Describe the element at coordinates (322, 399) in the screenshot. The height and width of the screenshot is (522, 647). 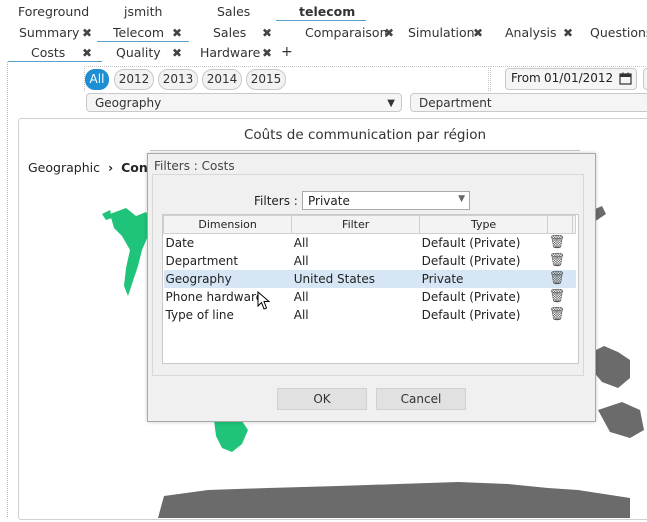
I see `ok-button: OK` at that location.